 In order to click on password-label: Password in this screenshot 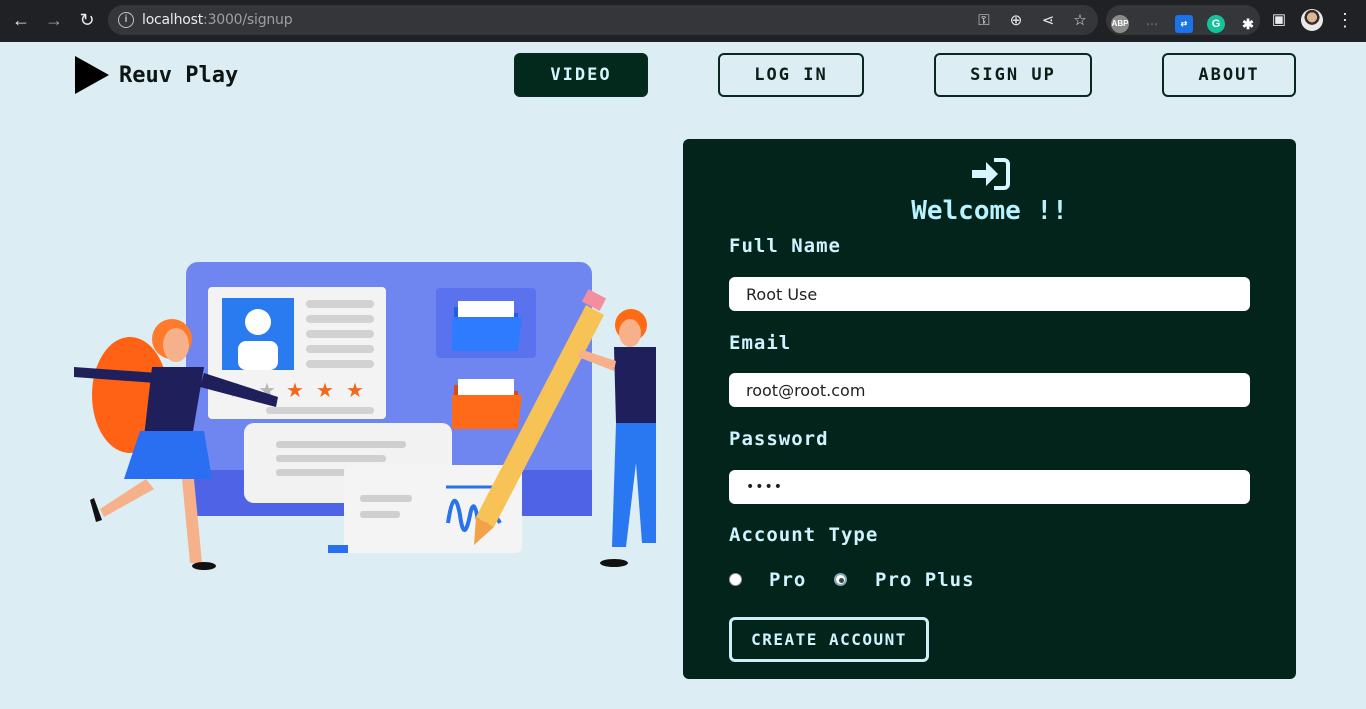, I will do `click(779, 439)`.